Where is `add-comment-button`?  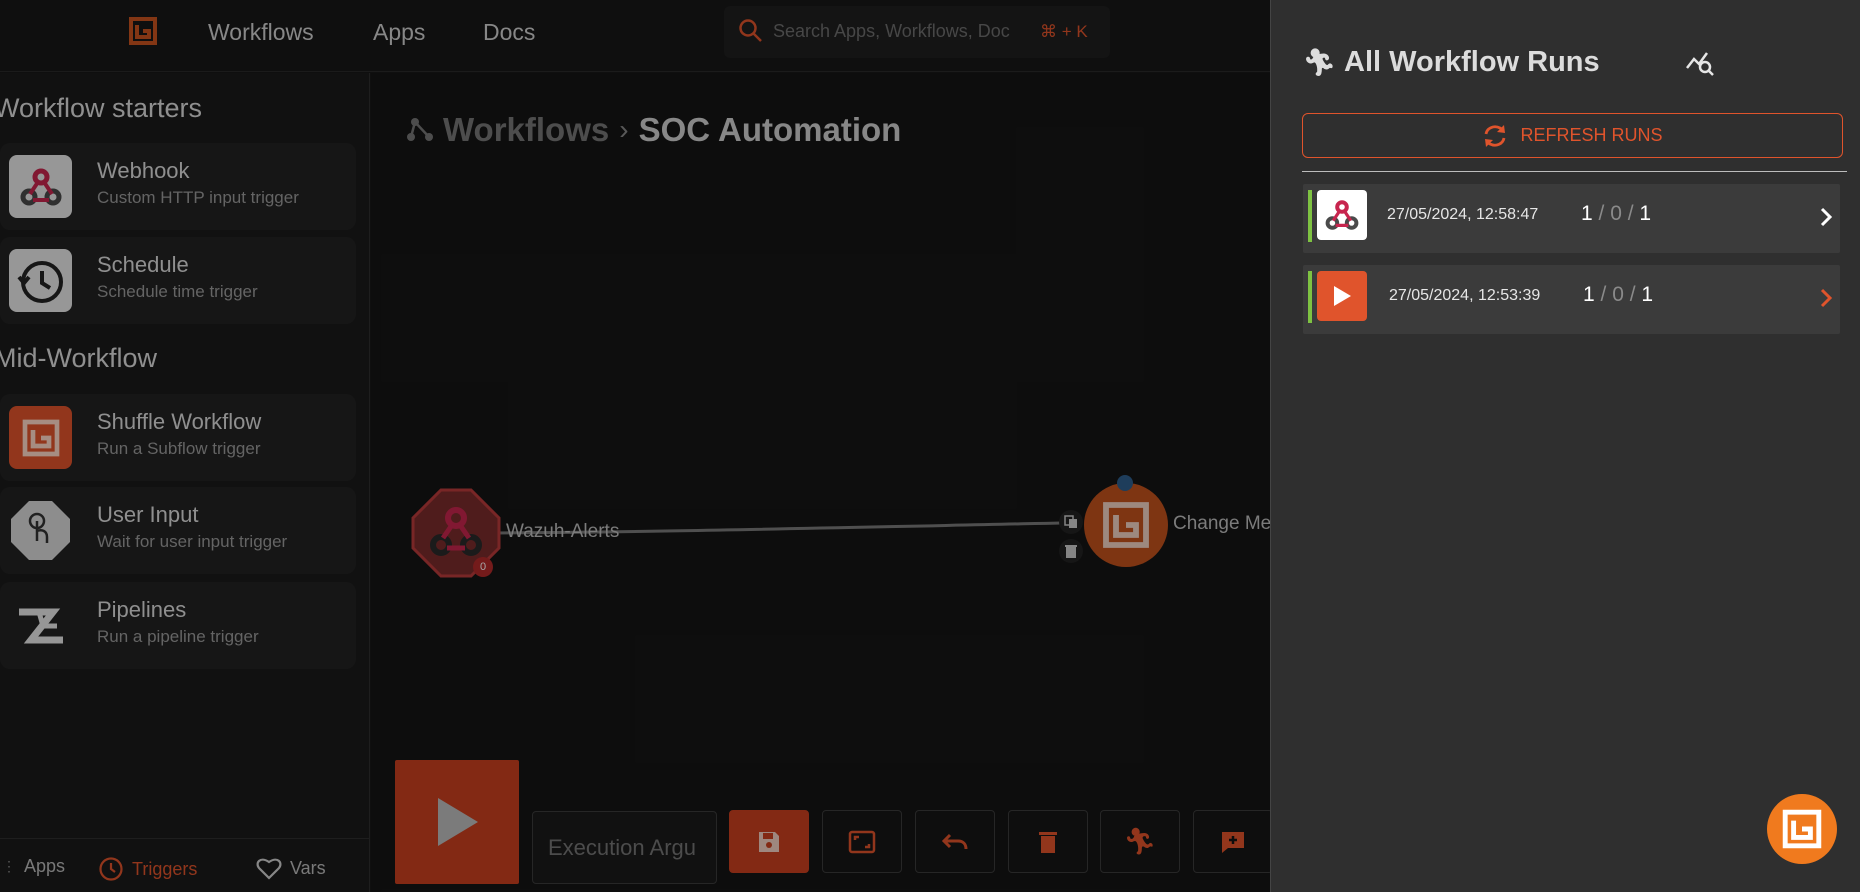
add-comment-button is located at coordinates (1233, 841).